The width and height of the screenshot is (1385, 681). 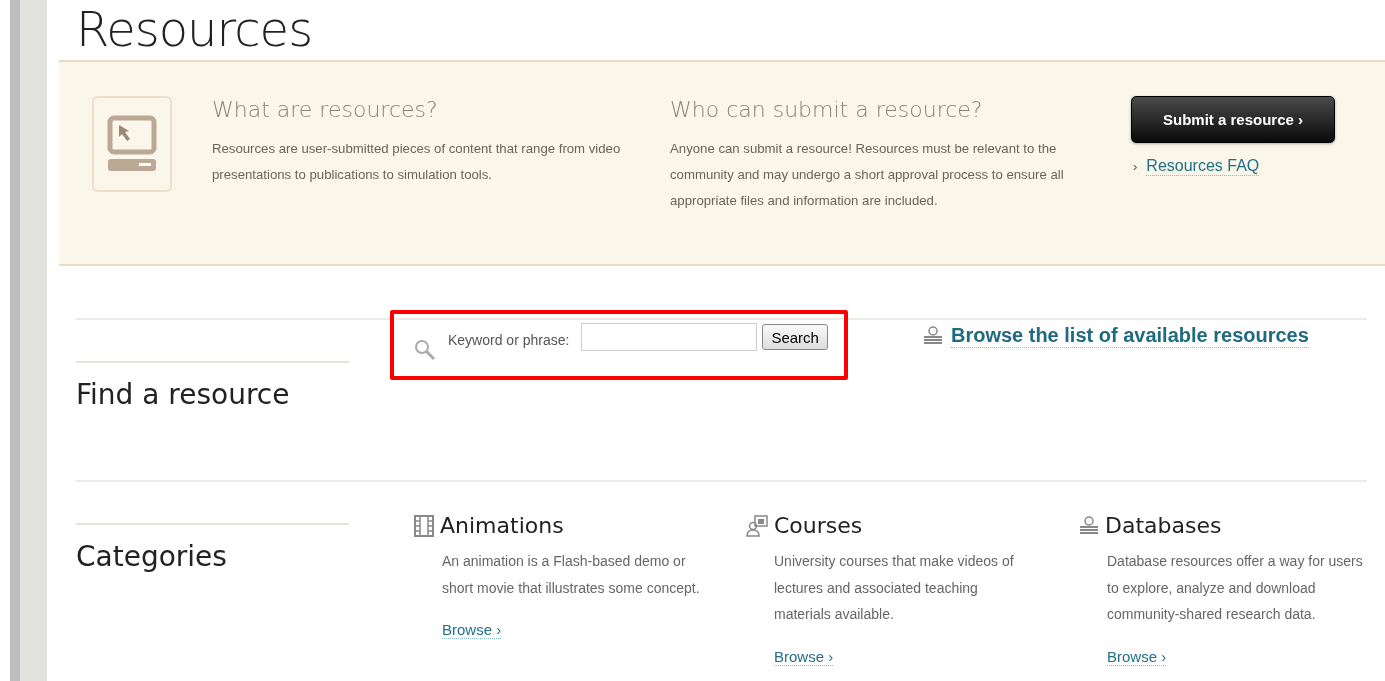 I want to click on users-icon, so click(x=757, y=526).